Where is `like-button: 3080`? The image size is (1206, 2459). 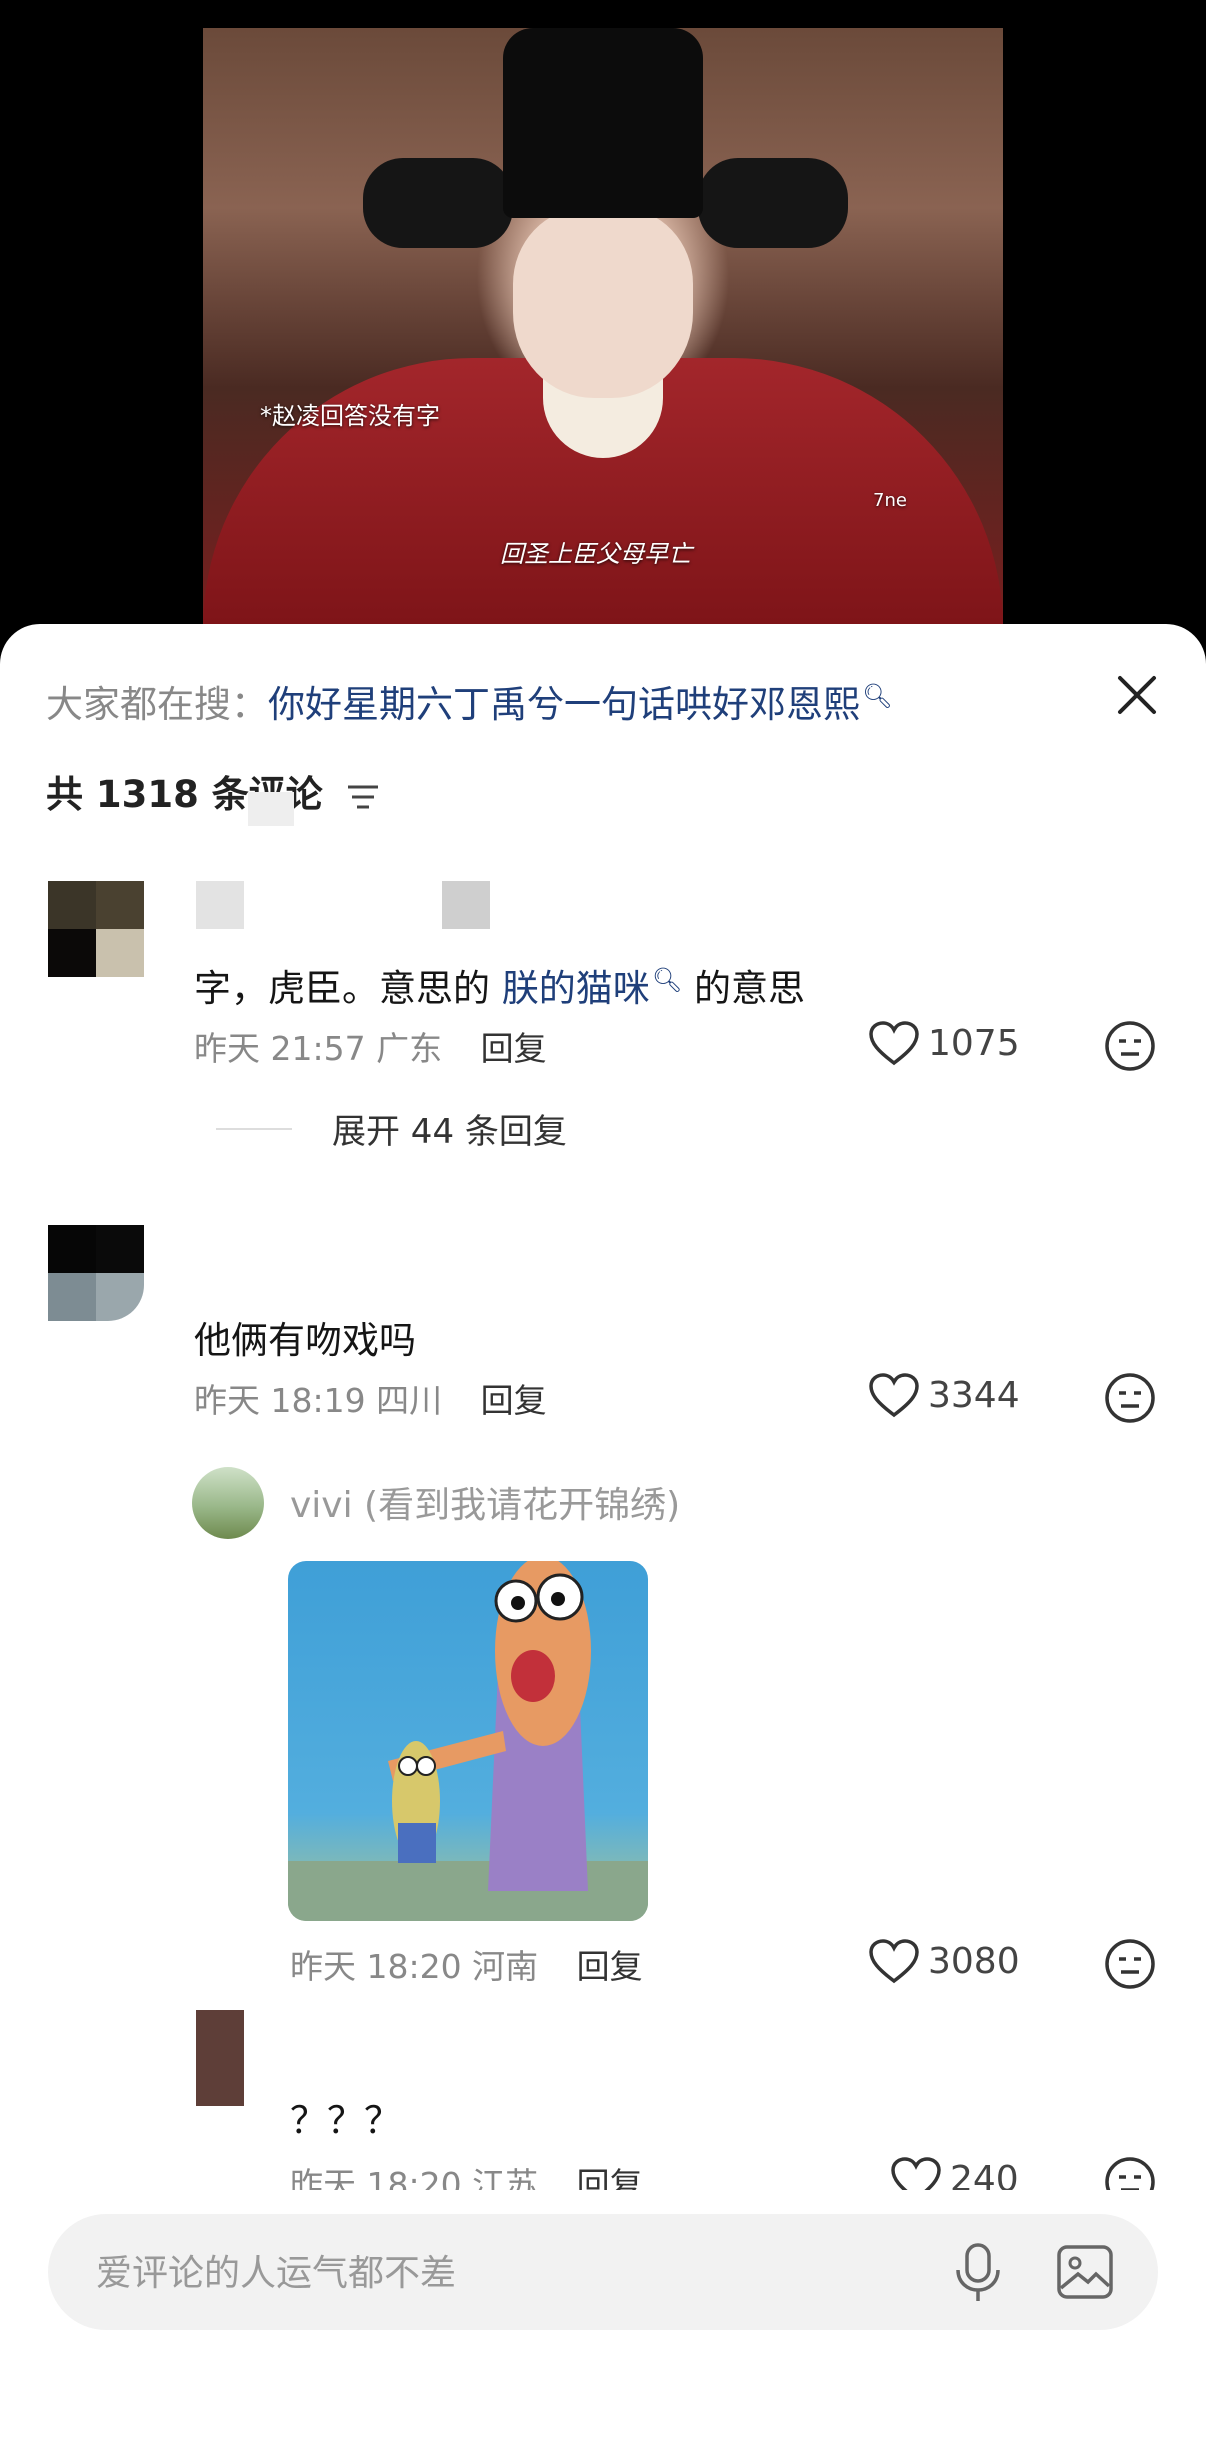
like-button: 3080 is located at coordinates (944, 1961).